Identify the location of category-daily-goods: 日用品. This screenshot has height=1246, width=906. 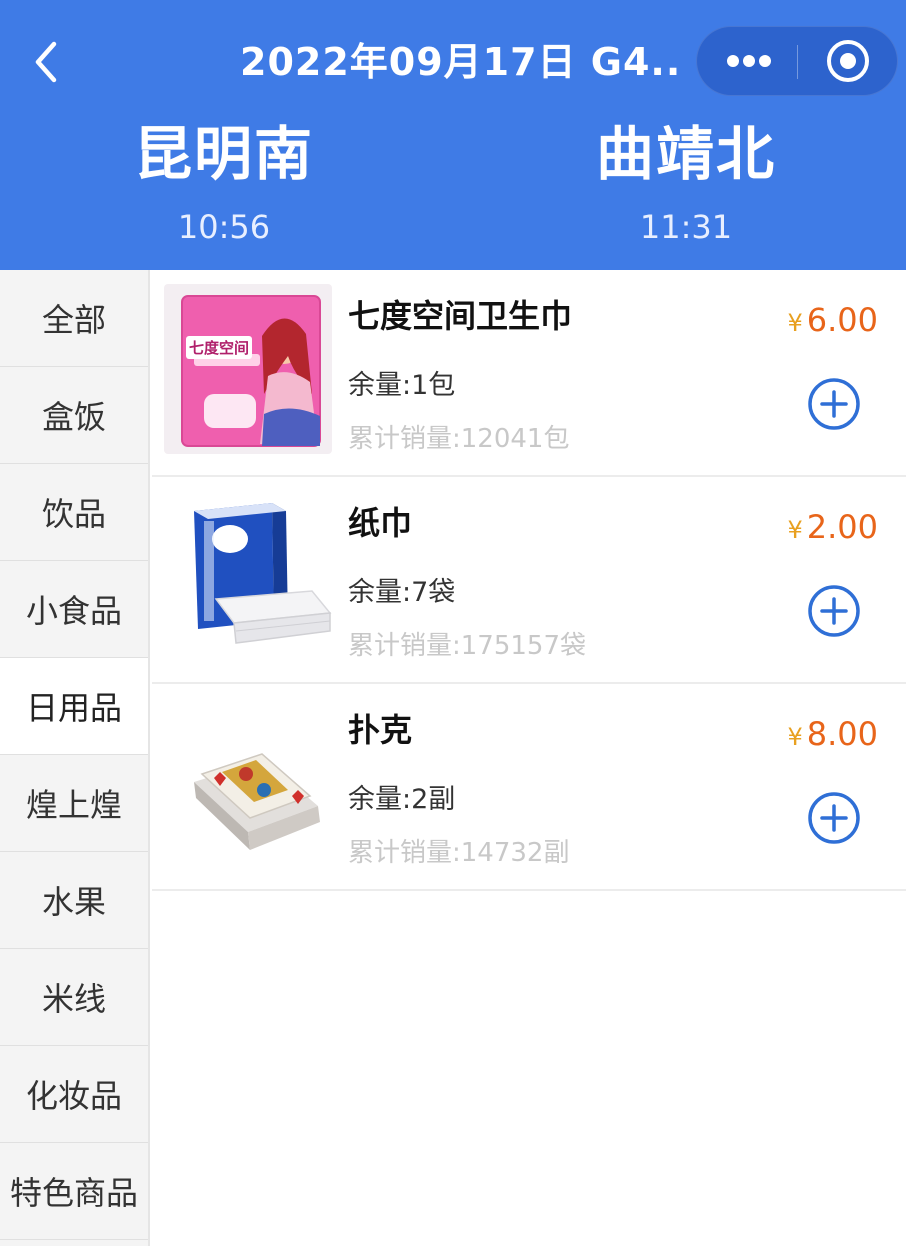
(74, 706).